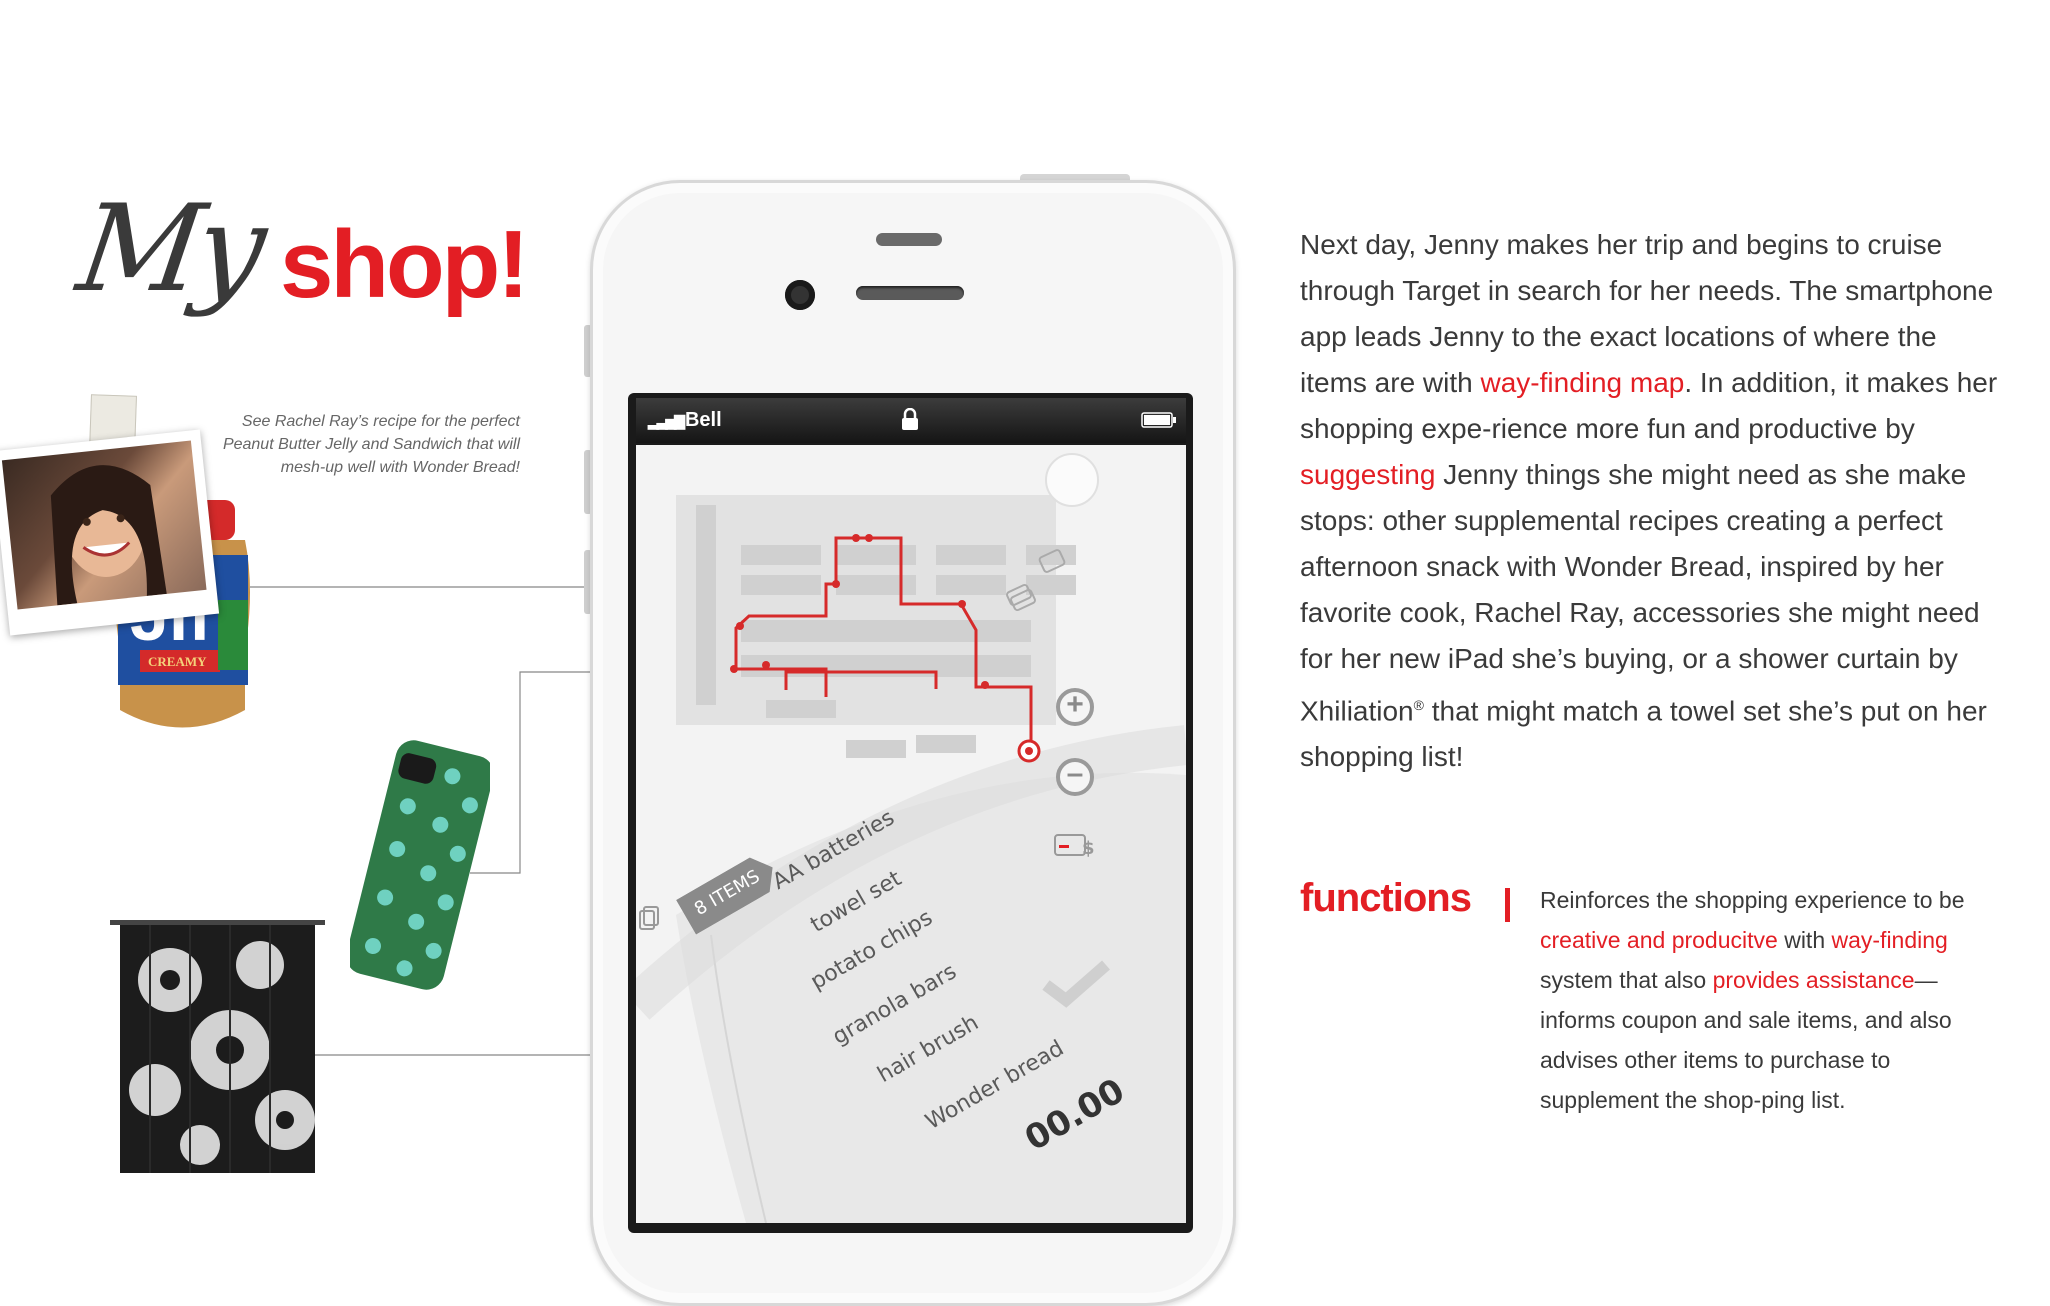  I want to click on zoom-out-icon: –, so click(1075, 777).